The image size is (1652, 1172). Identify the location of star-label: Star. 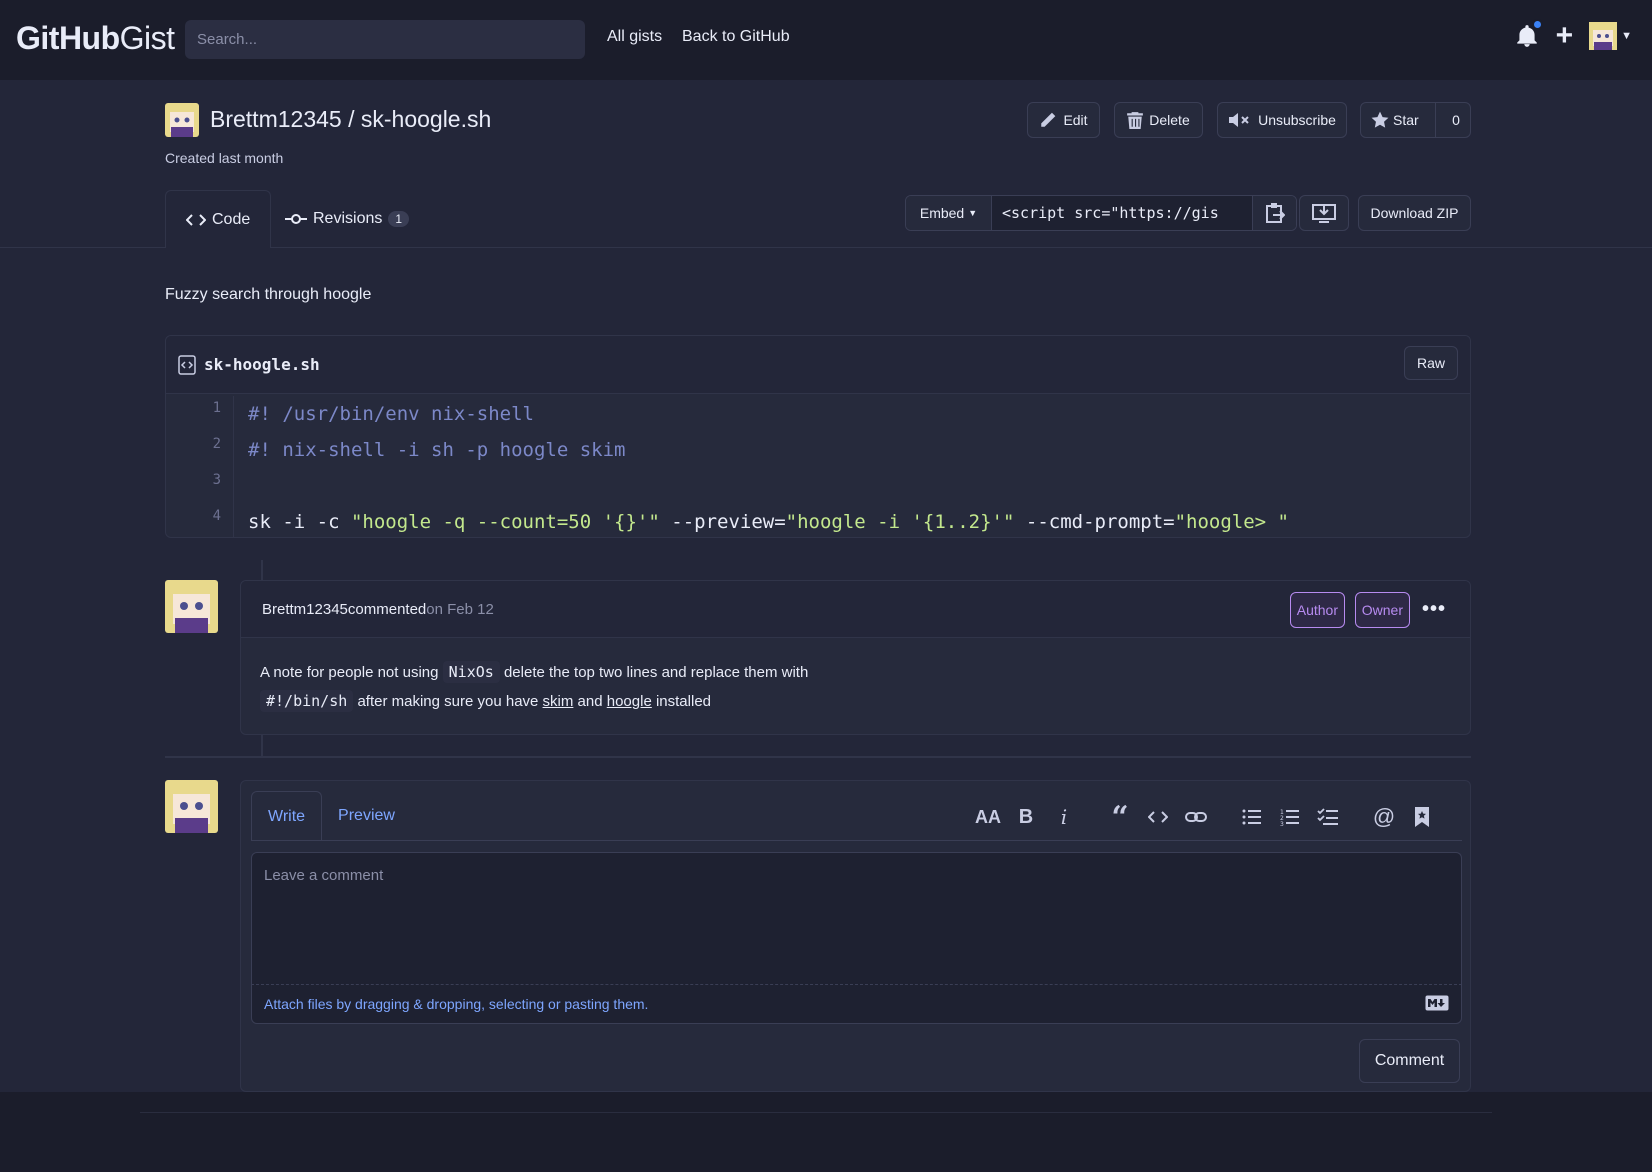
(1406, 120).